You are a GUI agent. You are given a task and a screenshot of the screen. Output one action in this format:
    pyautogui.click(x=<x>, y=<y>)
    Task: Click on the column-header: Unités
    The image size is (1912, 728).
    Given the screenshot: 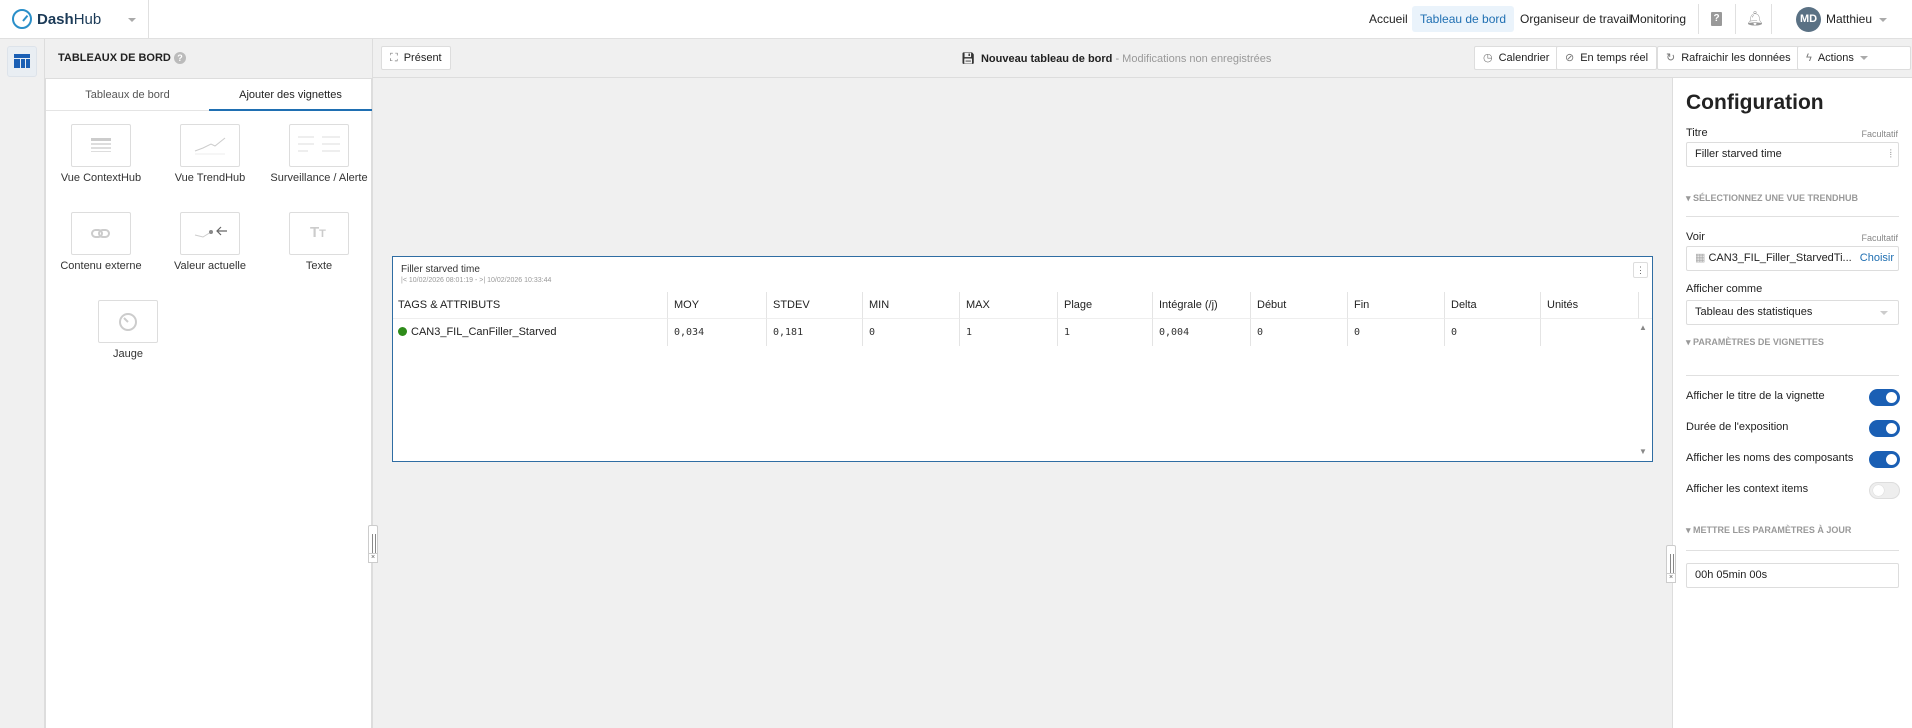 What is the action you would take?
    pyautogui.click(x=1589, y=305)
    